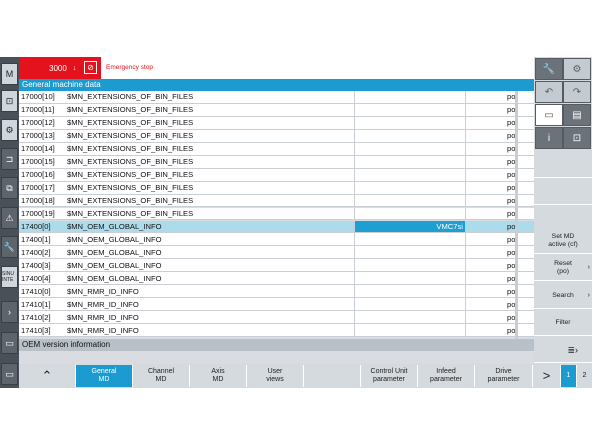  I want to click on alarm-number: 3000, so click(58, 68).